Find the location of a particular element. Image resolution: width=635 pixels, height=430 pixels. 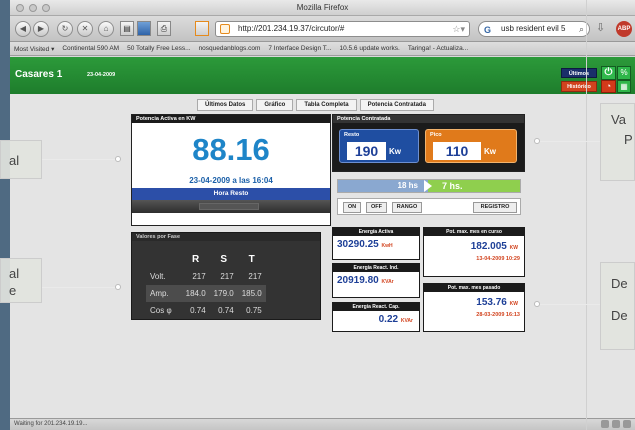

pot-max-pasado-date: 28-03-2009 16:13 is located at coordinates (498, 315).